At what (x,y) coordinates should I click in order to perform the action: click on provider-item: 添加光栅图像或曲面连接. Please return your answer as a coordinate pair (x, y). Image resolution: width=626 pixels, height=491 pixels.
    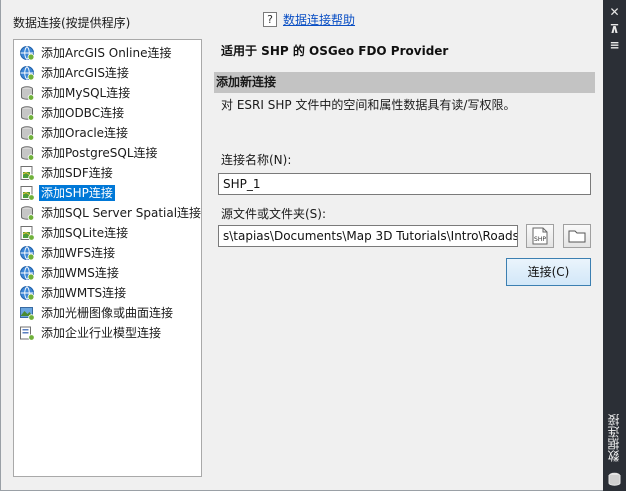
    Looking at the image, I should click on (97, 313).